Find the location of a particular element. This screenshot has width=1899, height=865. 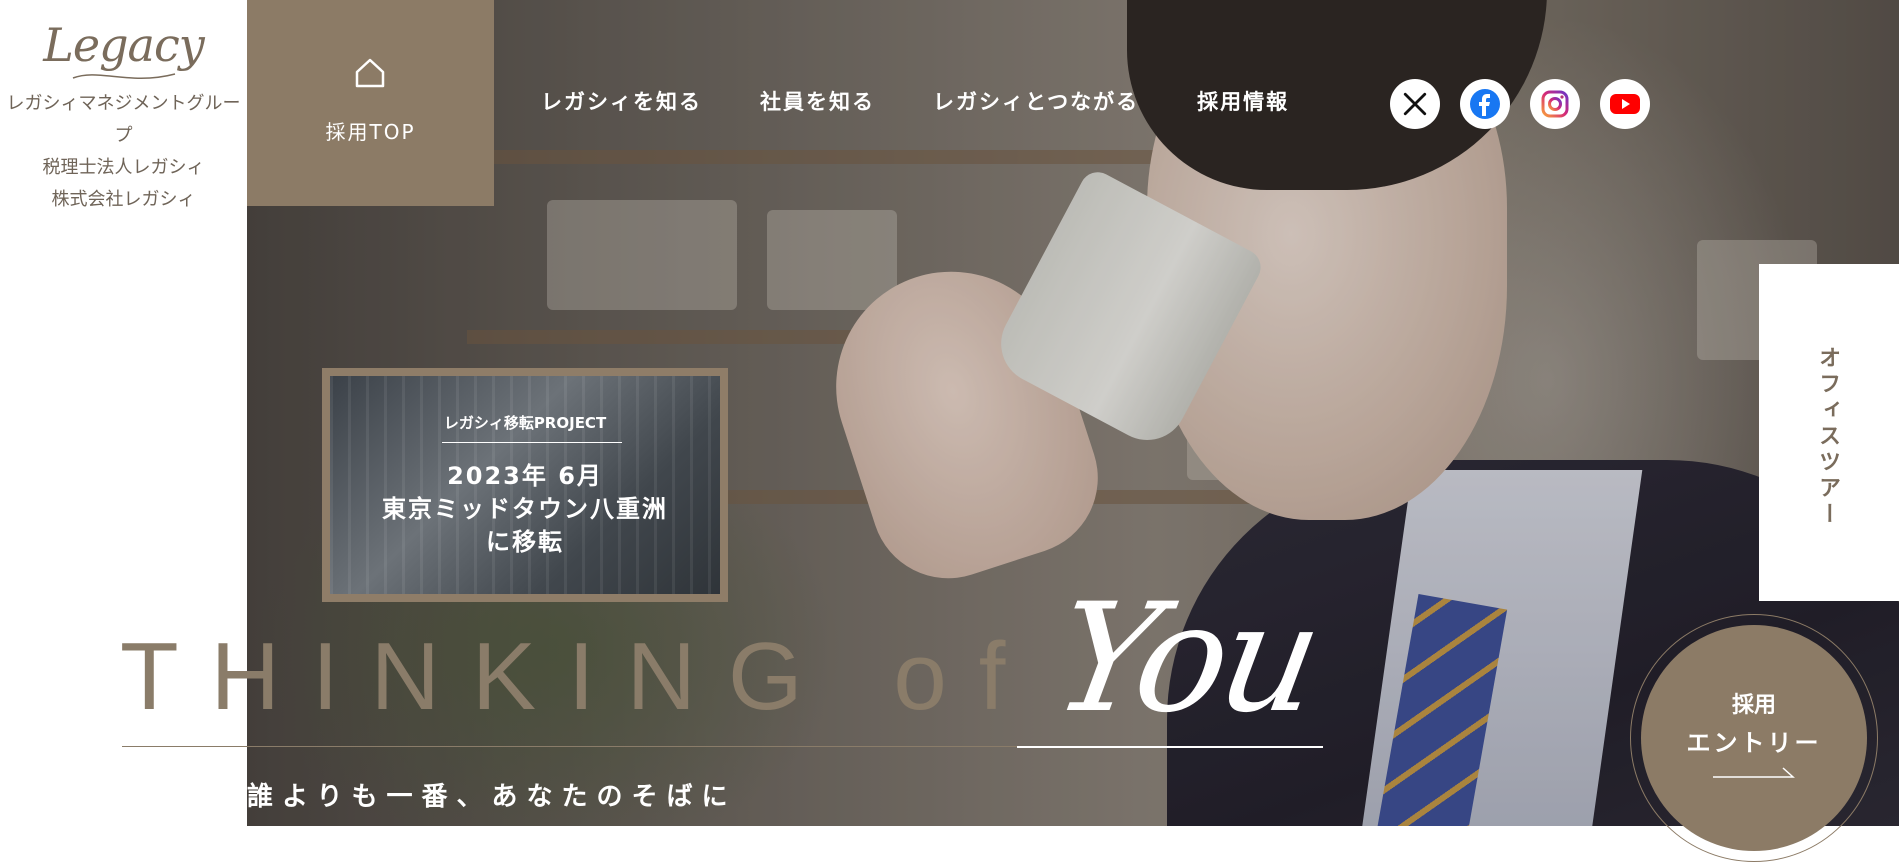

banner-text: 2023年 6月 東京ミッドタウン八重洲 に移転 is located at coordinates (525, 509).